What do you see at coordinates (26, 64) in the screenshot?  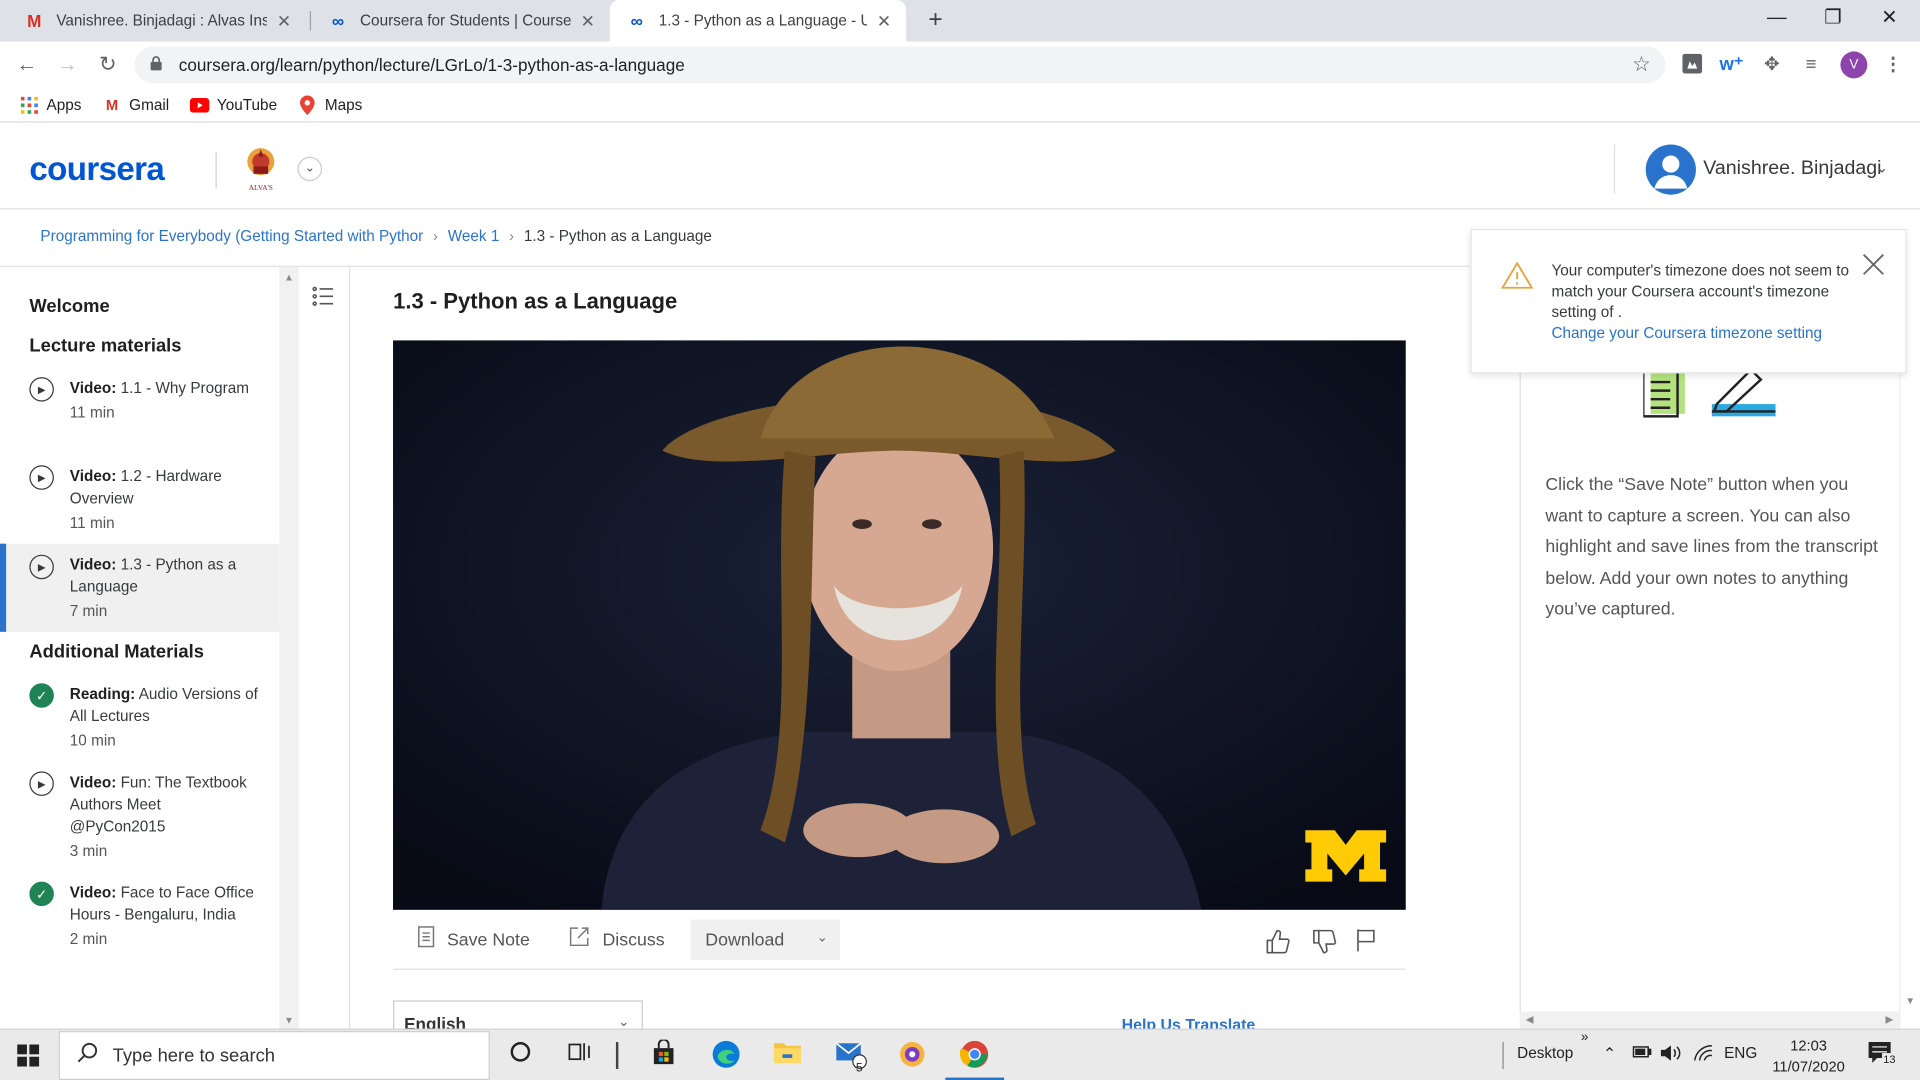 I see `back-icon: ←` at bounding box center [26, 64].